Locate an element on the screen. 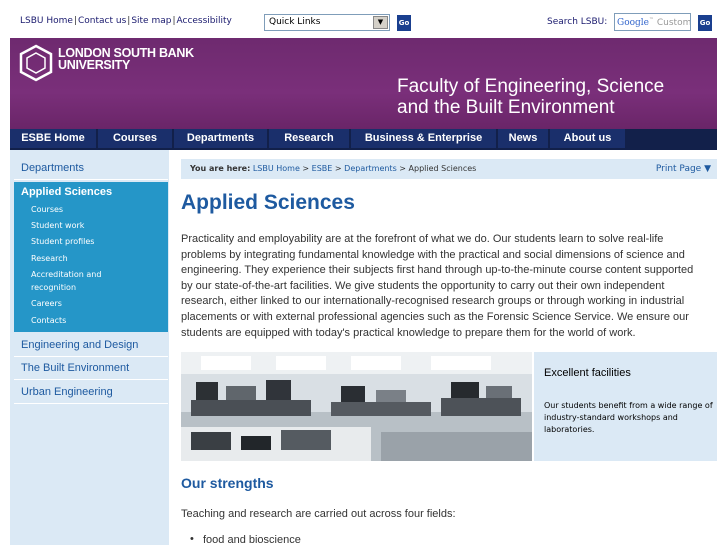  page-title: Applied Sciences is located at coordinates (268, 202).